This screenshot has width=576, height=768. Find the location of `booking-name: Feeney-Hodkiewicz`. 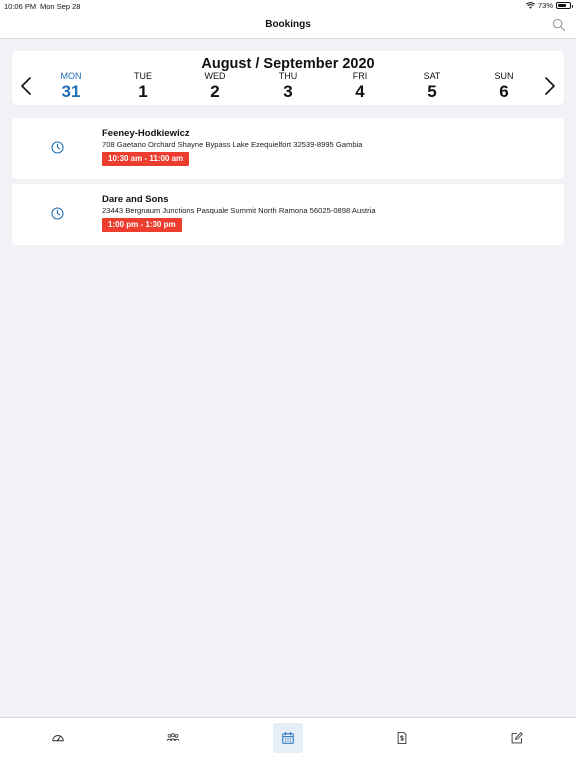

booking-name: Feeney-Hodkiewicz is located at coordinates (146, 133).